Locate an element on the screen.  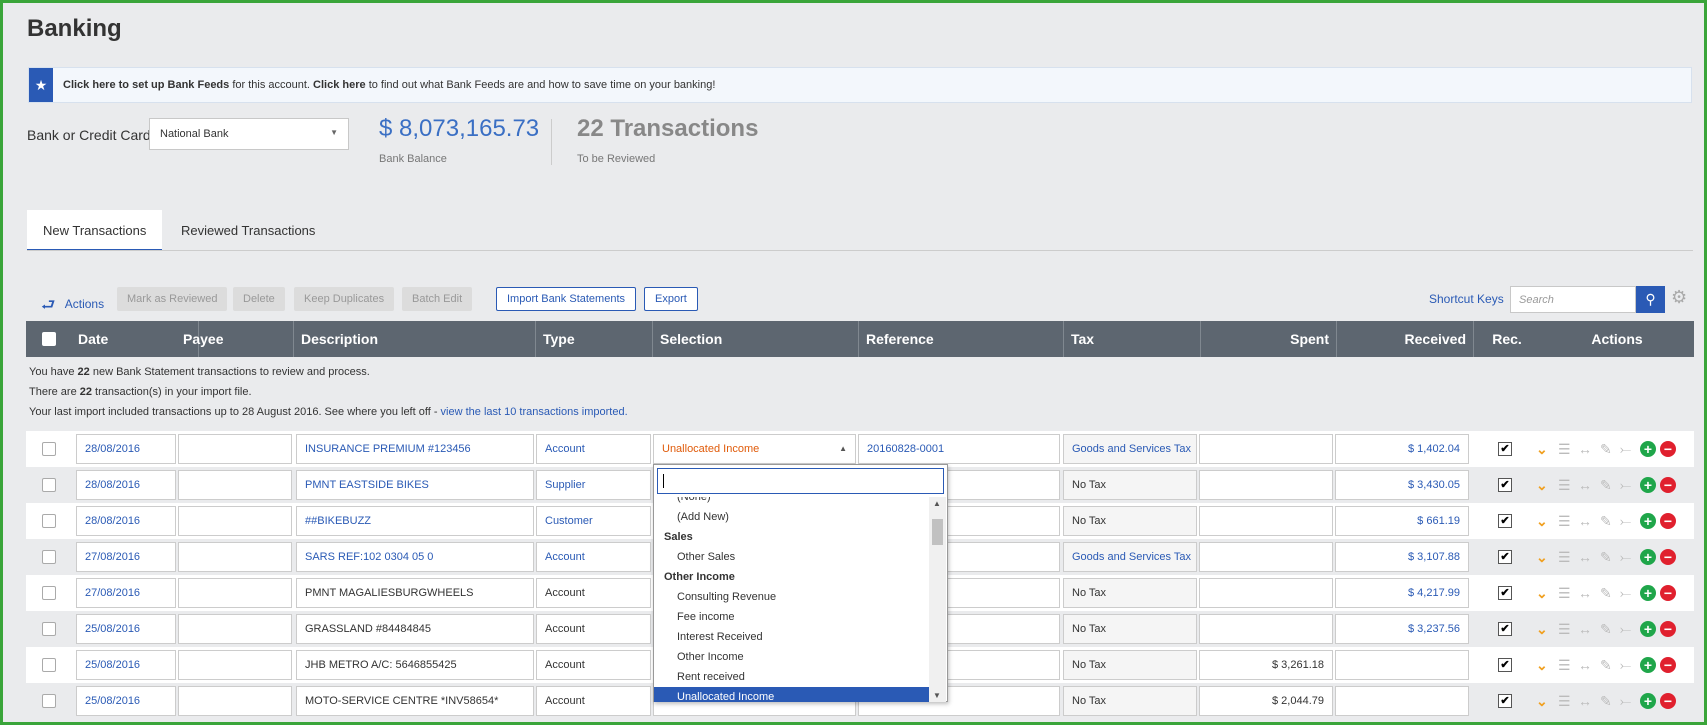
search-button: ⚲ is located at coordinates (1650, 299).